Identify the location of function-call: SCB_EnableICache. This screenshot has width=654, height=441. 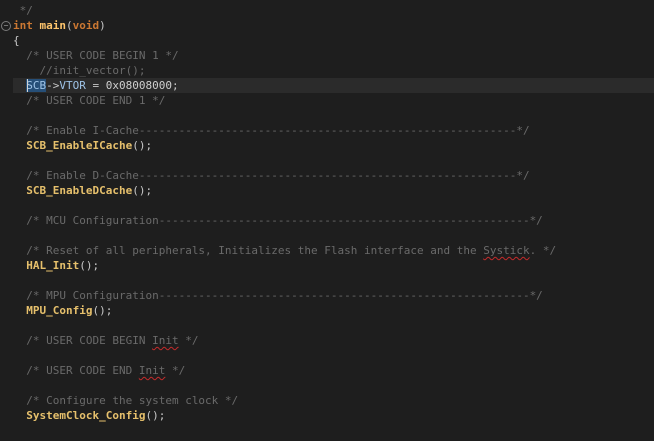
(79, 145).